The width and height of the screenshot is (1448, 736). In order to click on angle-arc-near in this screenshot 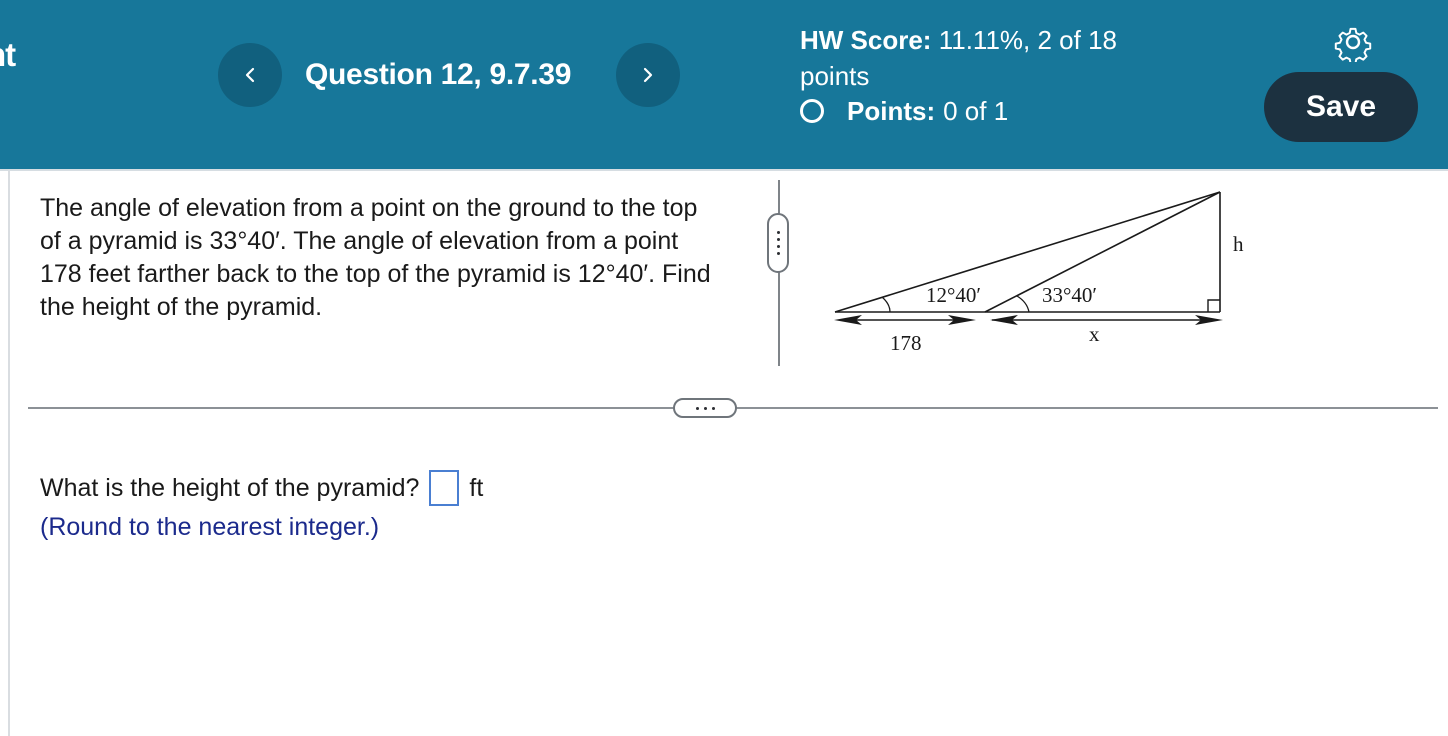, I will do `click(1023, 304)`.